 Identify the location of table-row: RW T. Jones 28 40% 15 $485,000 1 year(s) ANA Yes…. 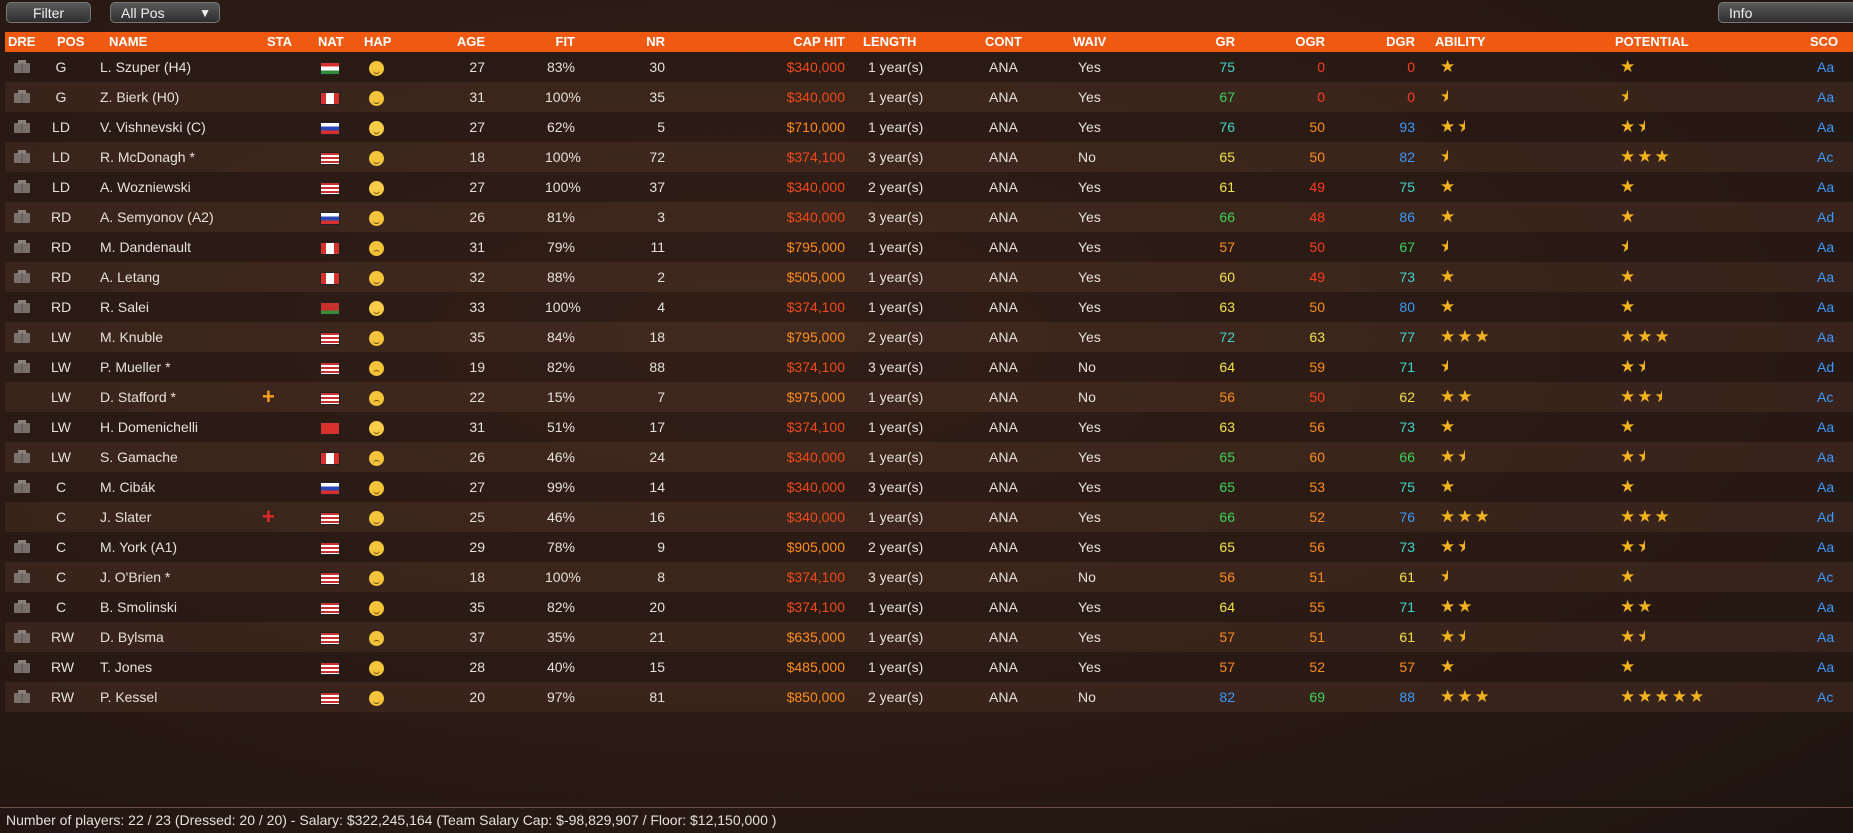
(929, 667).